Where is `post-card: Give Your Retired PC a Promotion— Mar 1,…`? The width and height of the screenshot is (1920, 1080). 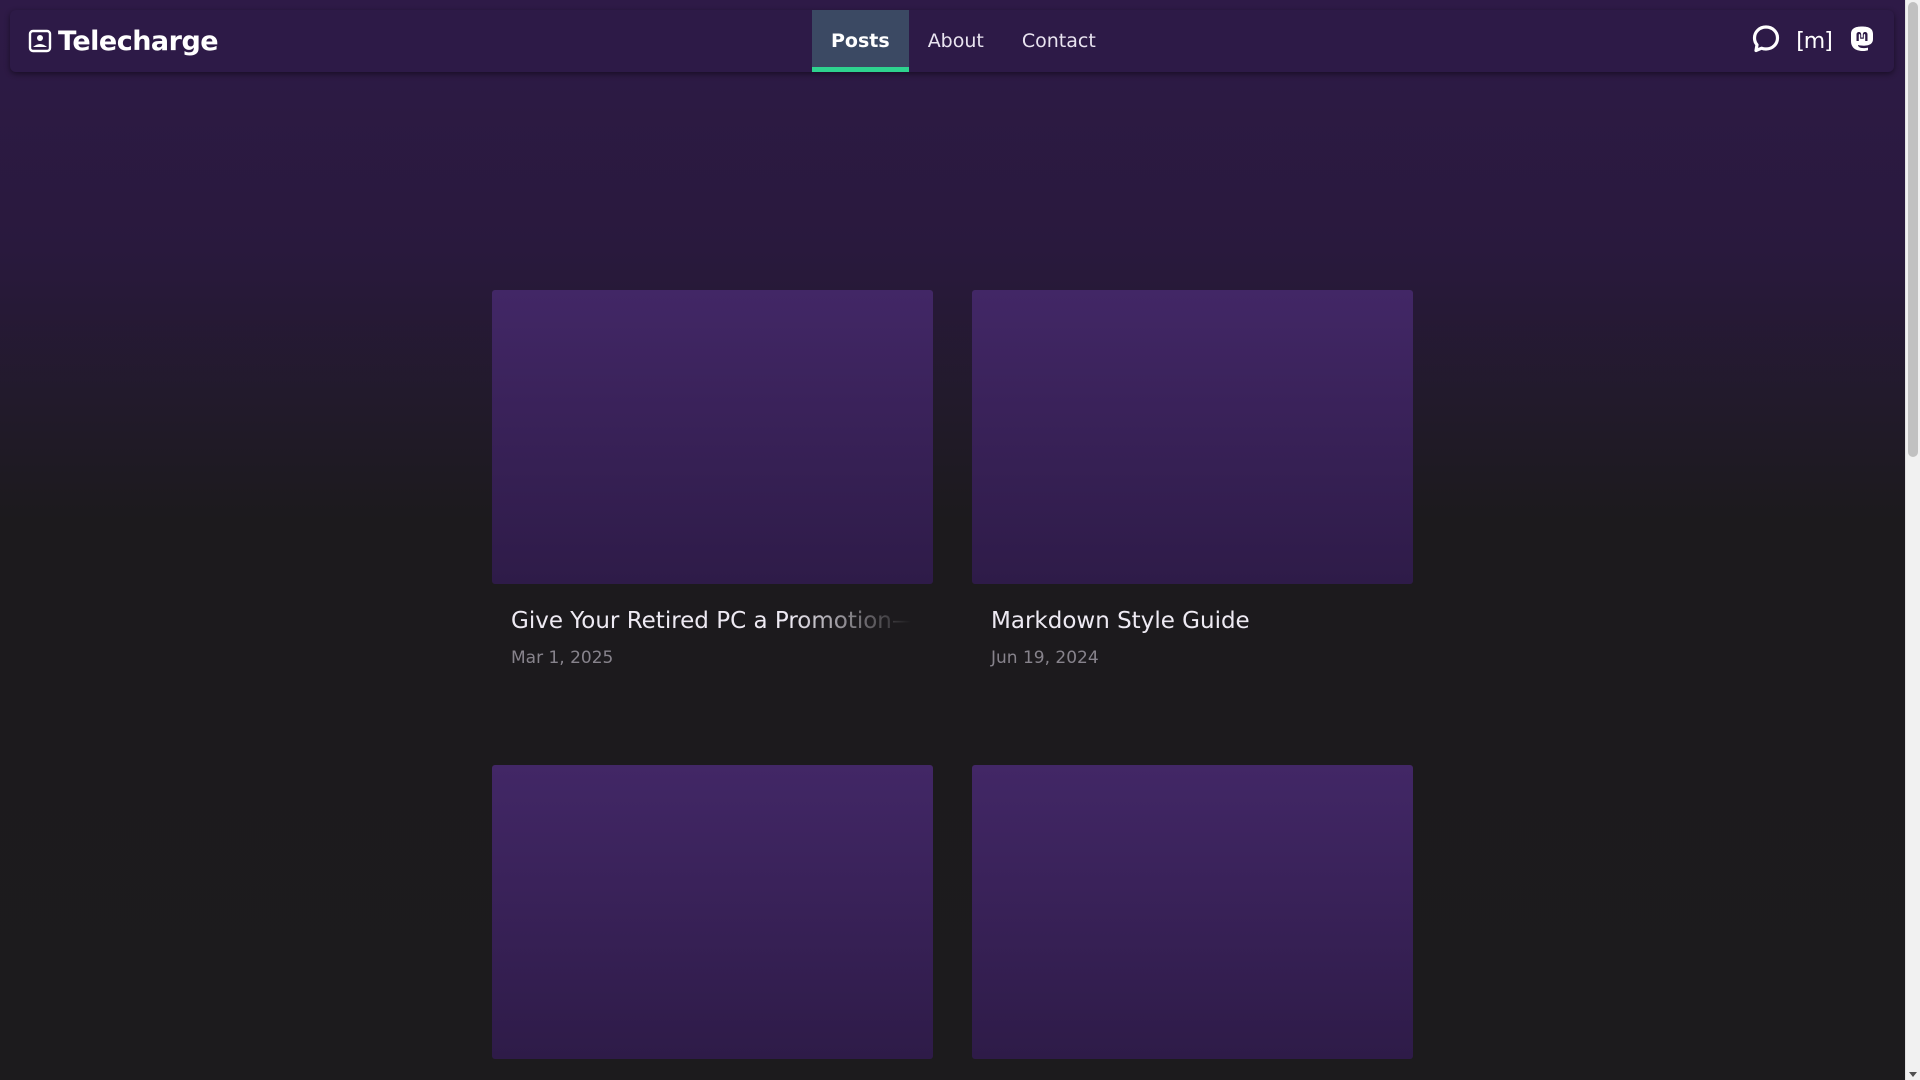
post-card: Give Your Retired PC a Promotion— Mar 1,… is located at coordinates (712, 479).